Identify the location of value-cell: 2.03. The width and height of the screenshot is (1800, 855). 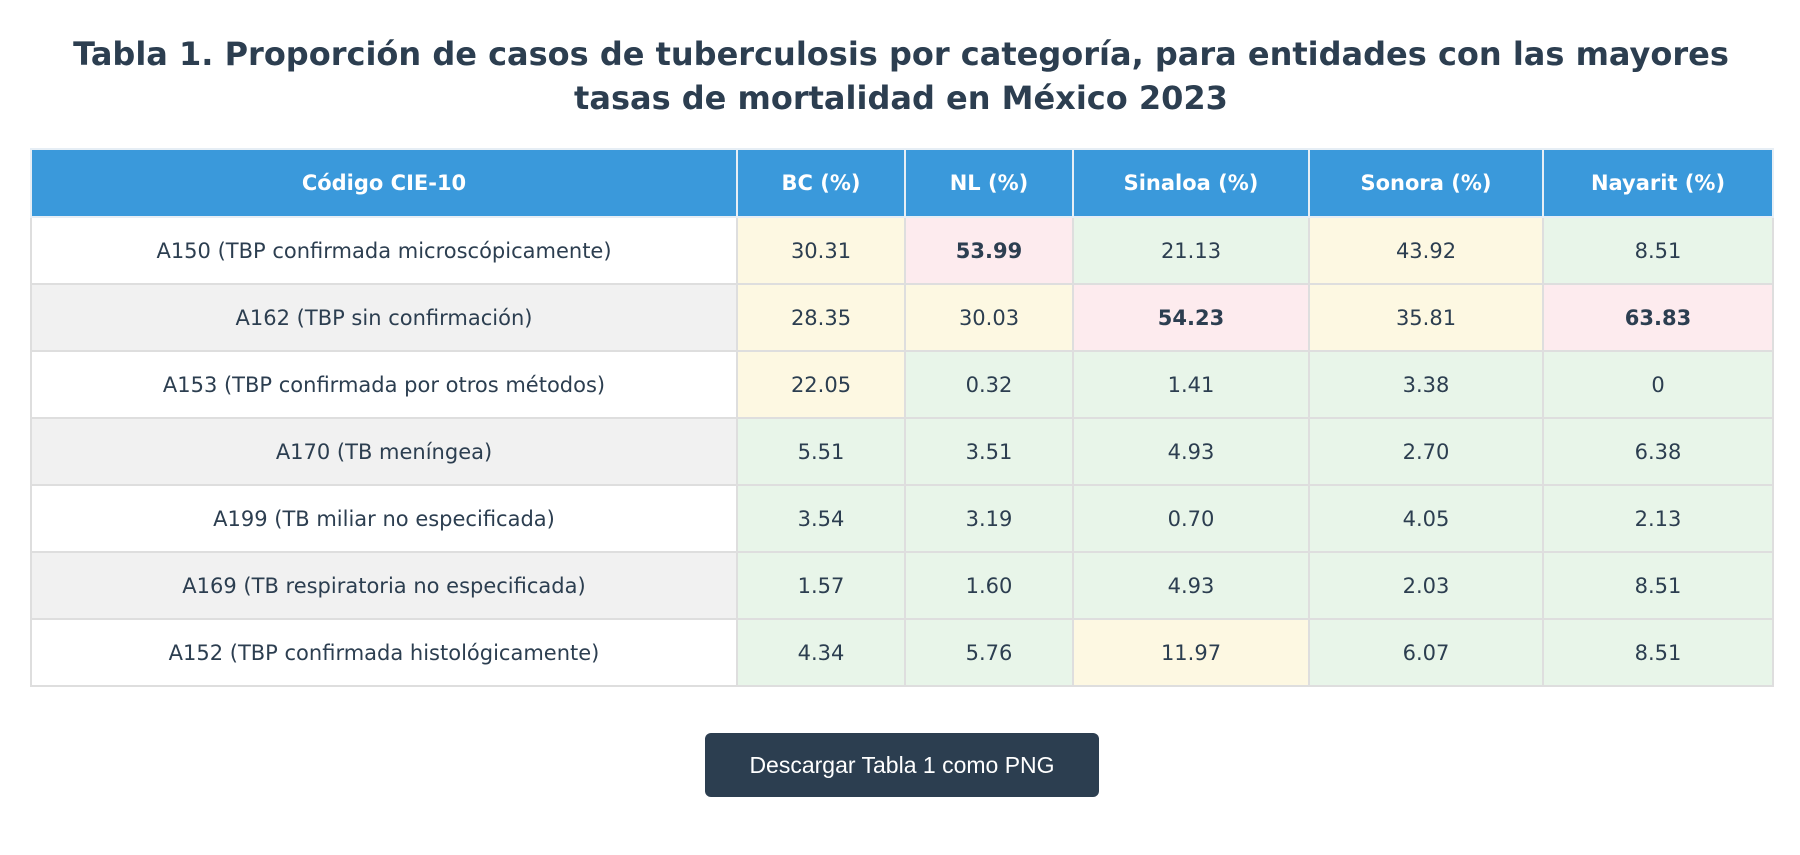
(1426, 585).